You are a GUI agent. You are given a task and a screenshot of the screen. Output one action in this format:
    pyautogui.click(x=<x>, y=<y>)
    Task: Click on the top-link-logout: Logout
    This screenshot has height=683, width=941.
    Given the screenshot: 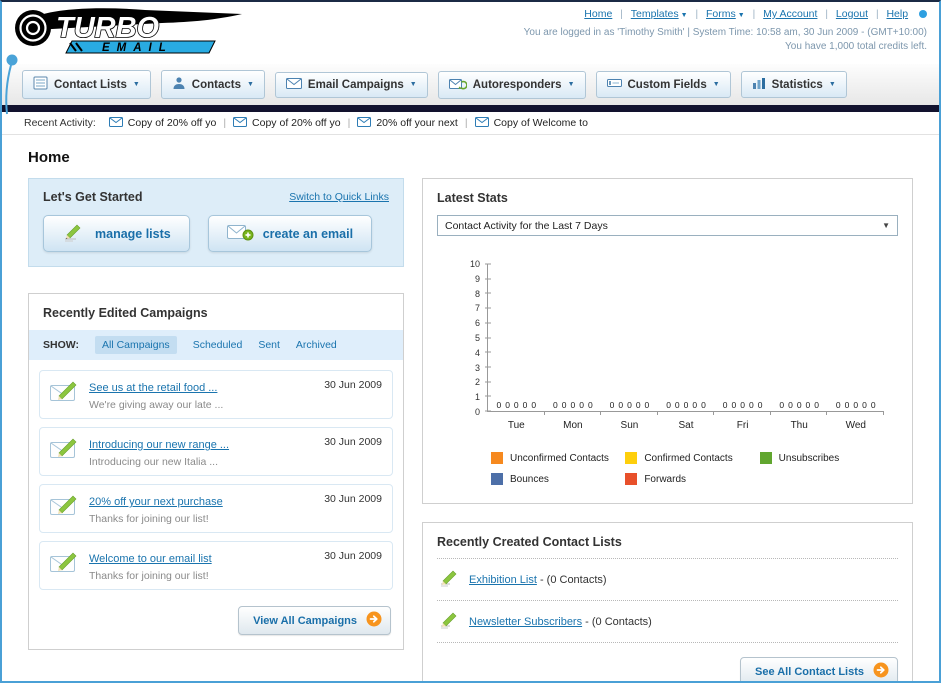 What is the action you would take?
    pyautogui.click(x=852, y=14)
    